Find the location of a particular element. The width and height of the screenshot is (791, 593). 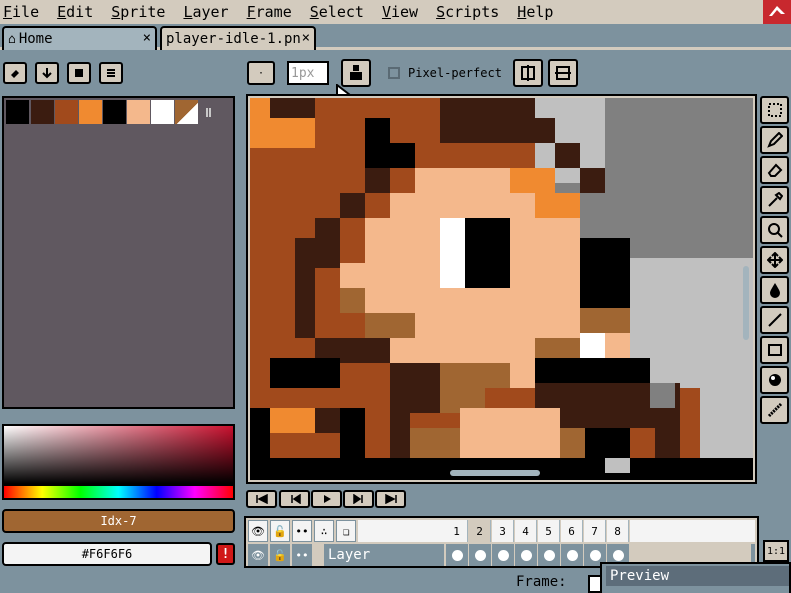

pixel-perfect-checkbox is located at coordinates (394, 73).